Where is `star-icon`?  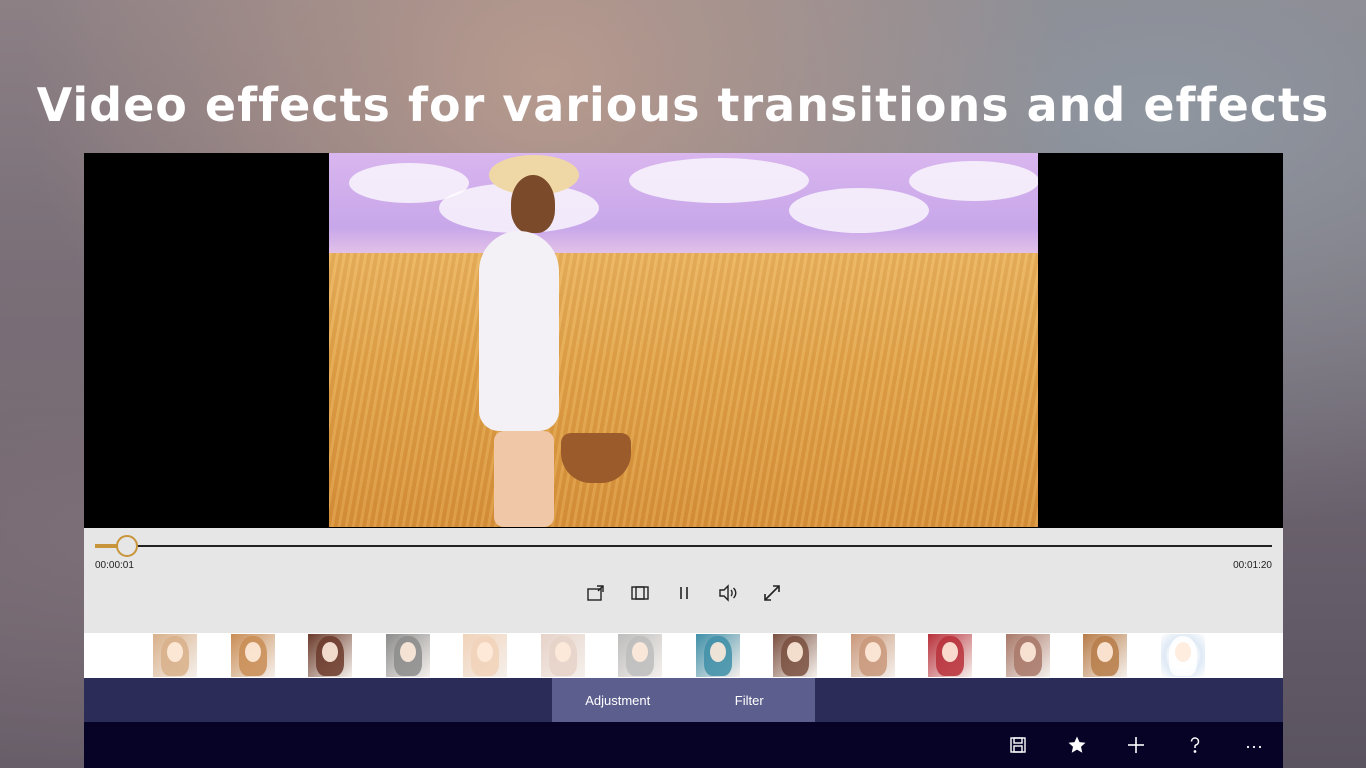
star-icon is located at coordinates (1076, 744).